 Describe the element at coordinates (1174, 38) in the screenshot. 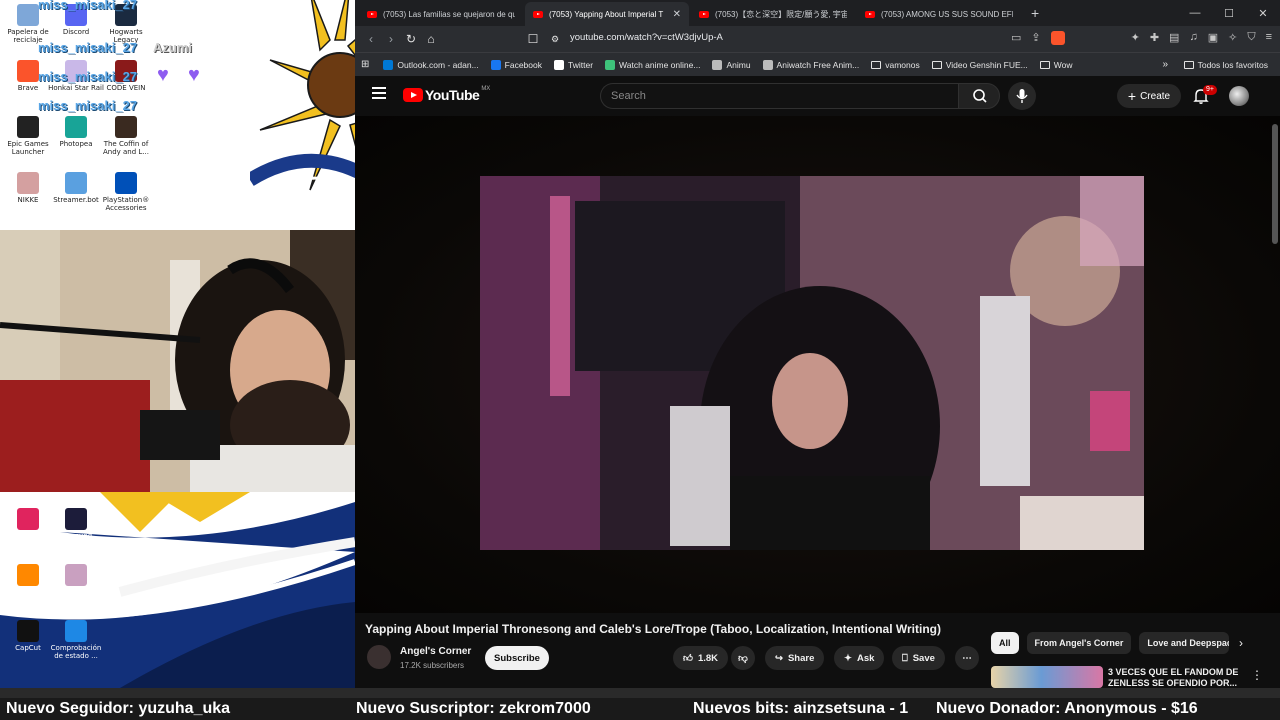

I see `sidebar-icon: ▤` at that location.